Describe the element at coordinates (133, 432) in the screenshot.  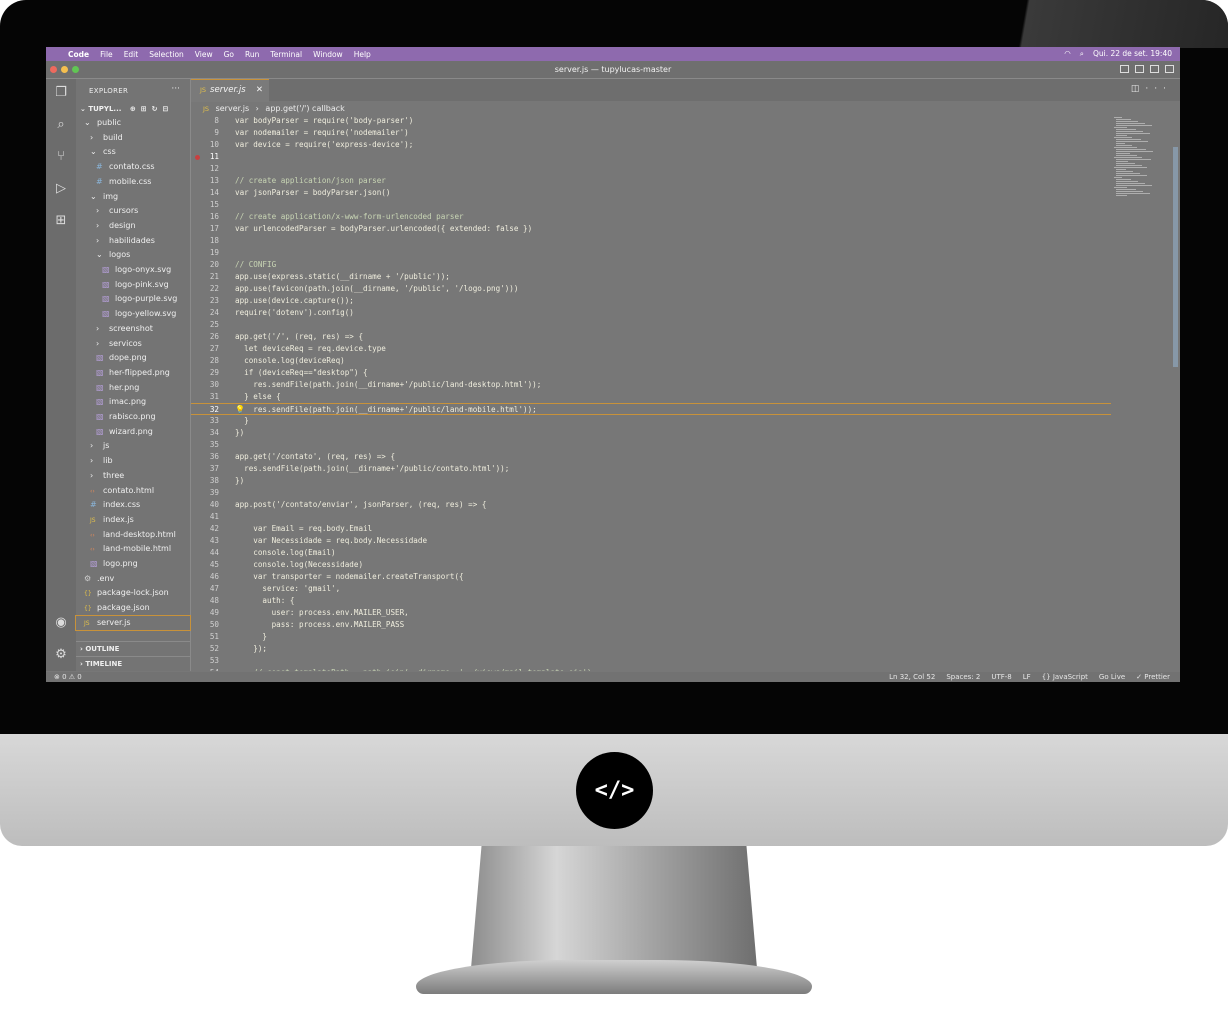
I see `tree-file: ▧ wizard.png` at that location.